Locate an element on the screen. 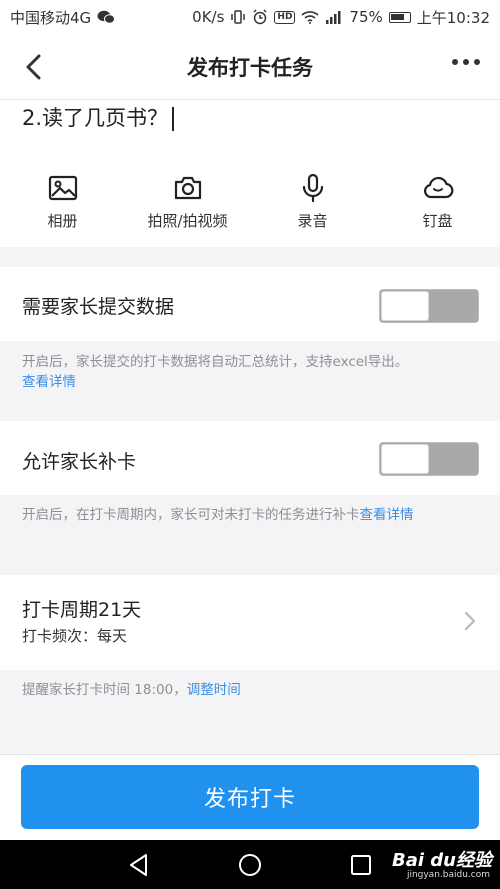 This screenshot has height=889, width=500. hd-icon: HD is located at coordinates (285, 17).